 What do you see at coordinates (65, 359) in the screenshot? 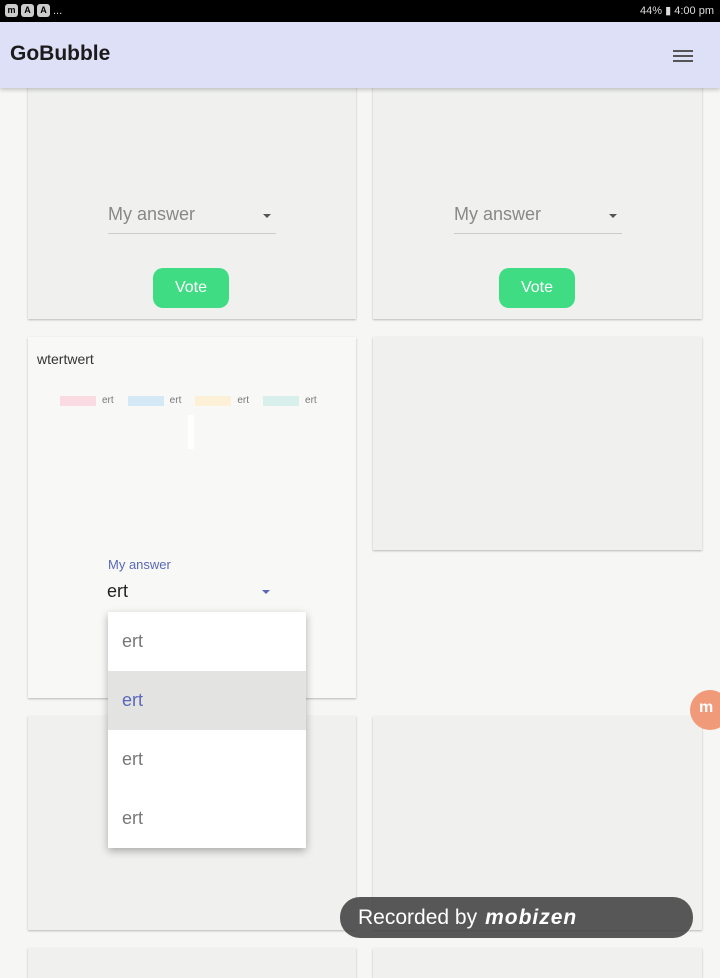
I see `poll-title: wtertwert` at bounding box center [65, 359].